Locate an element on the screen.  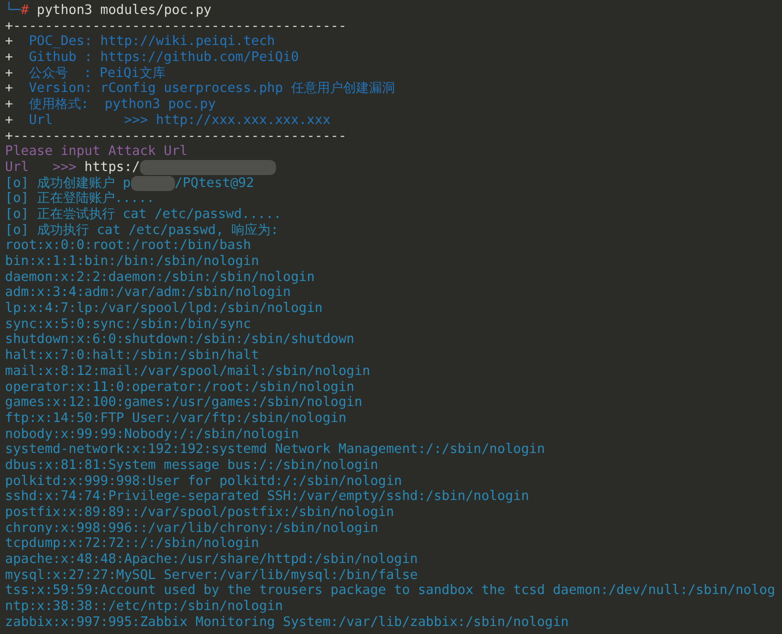
output-line: systemd-network:x:192:192:systemd Network Management:/:/sbin/nologin is located at coordinates (275, 450).